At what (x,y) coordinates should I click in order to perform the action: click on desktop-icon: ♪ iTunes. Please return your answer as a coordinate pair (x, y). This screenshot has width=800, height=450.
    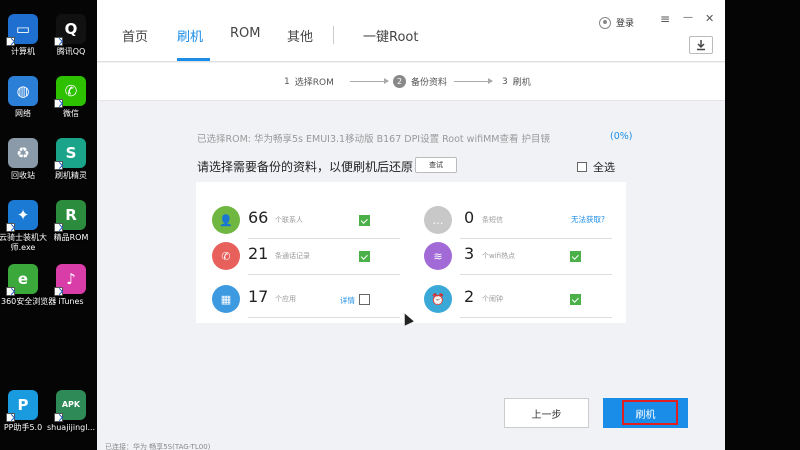
    Looking at the image, I should click on (71, 285).